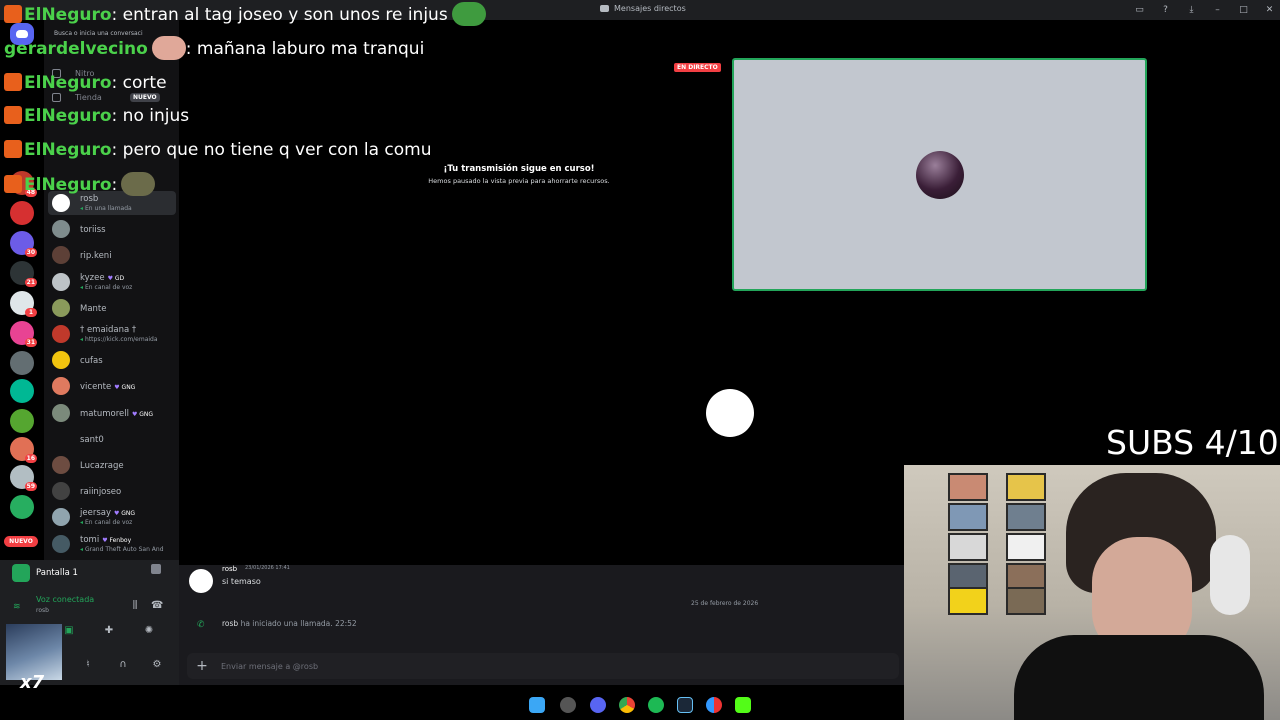  Describe the element at coordinates (121, 339) in the screenshot. I see `dm-activity-text: https://kick.com/emaida` at that location.